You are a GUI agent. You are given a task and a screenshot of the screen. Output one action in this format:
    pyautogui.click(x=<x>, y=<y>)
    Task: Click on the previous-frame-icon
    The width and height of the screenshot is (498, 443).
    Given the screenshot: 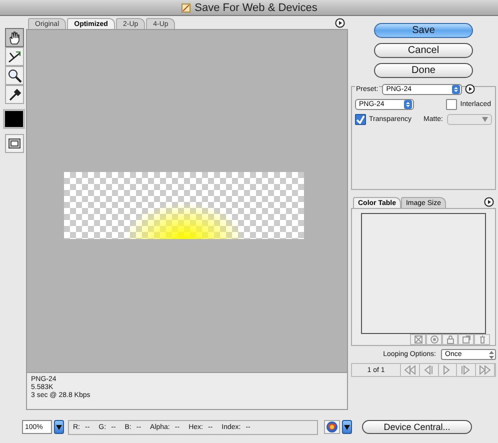 What is the action you would take?
    pyautogui.click(x=428, y=370)
    